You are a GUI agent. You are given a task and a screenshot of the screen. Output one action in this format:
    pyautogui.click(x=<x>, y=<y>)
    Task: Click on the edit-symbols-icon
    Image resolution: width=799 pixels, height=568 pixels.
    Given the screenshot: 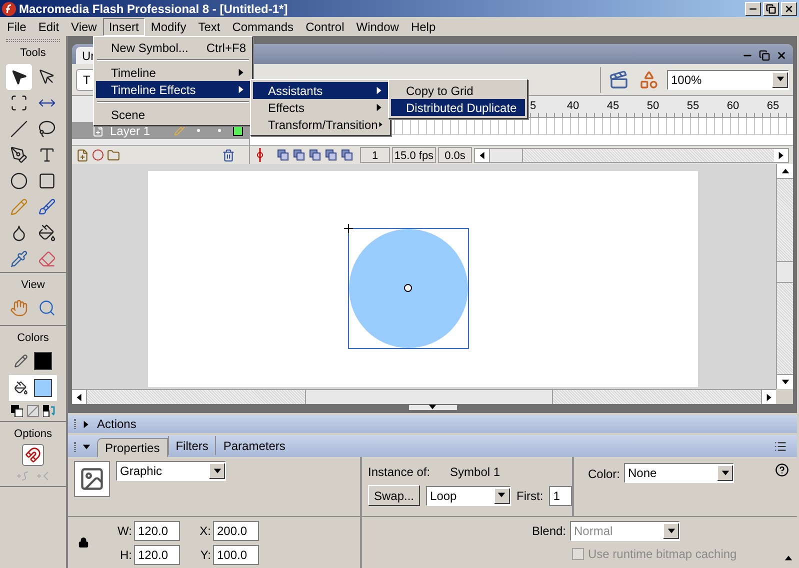 What is the action you would take?
    pyautogui.click(x=649, y=80)
    